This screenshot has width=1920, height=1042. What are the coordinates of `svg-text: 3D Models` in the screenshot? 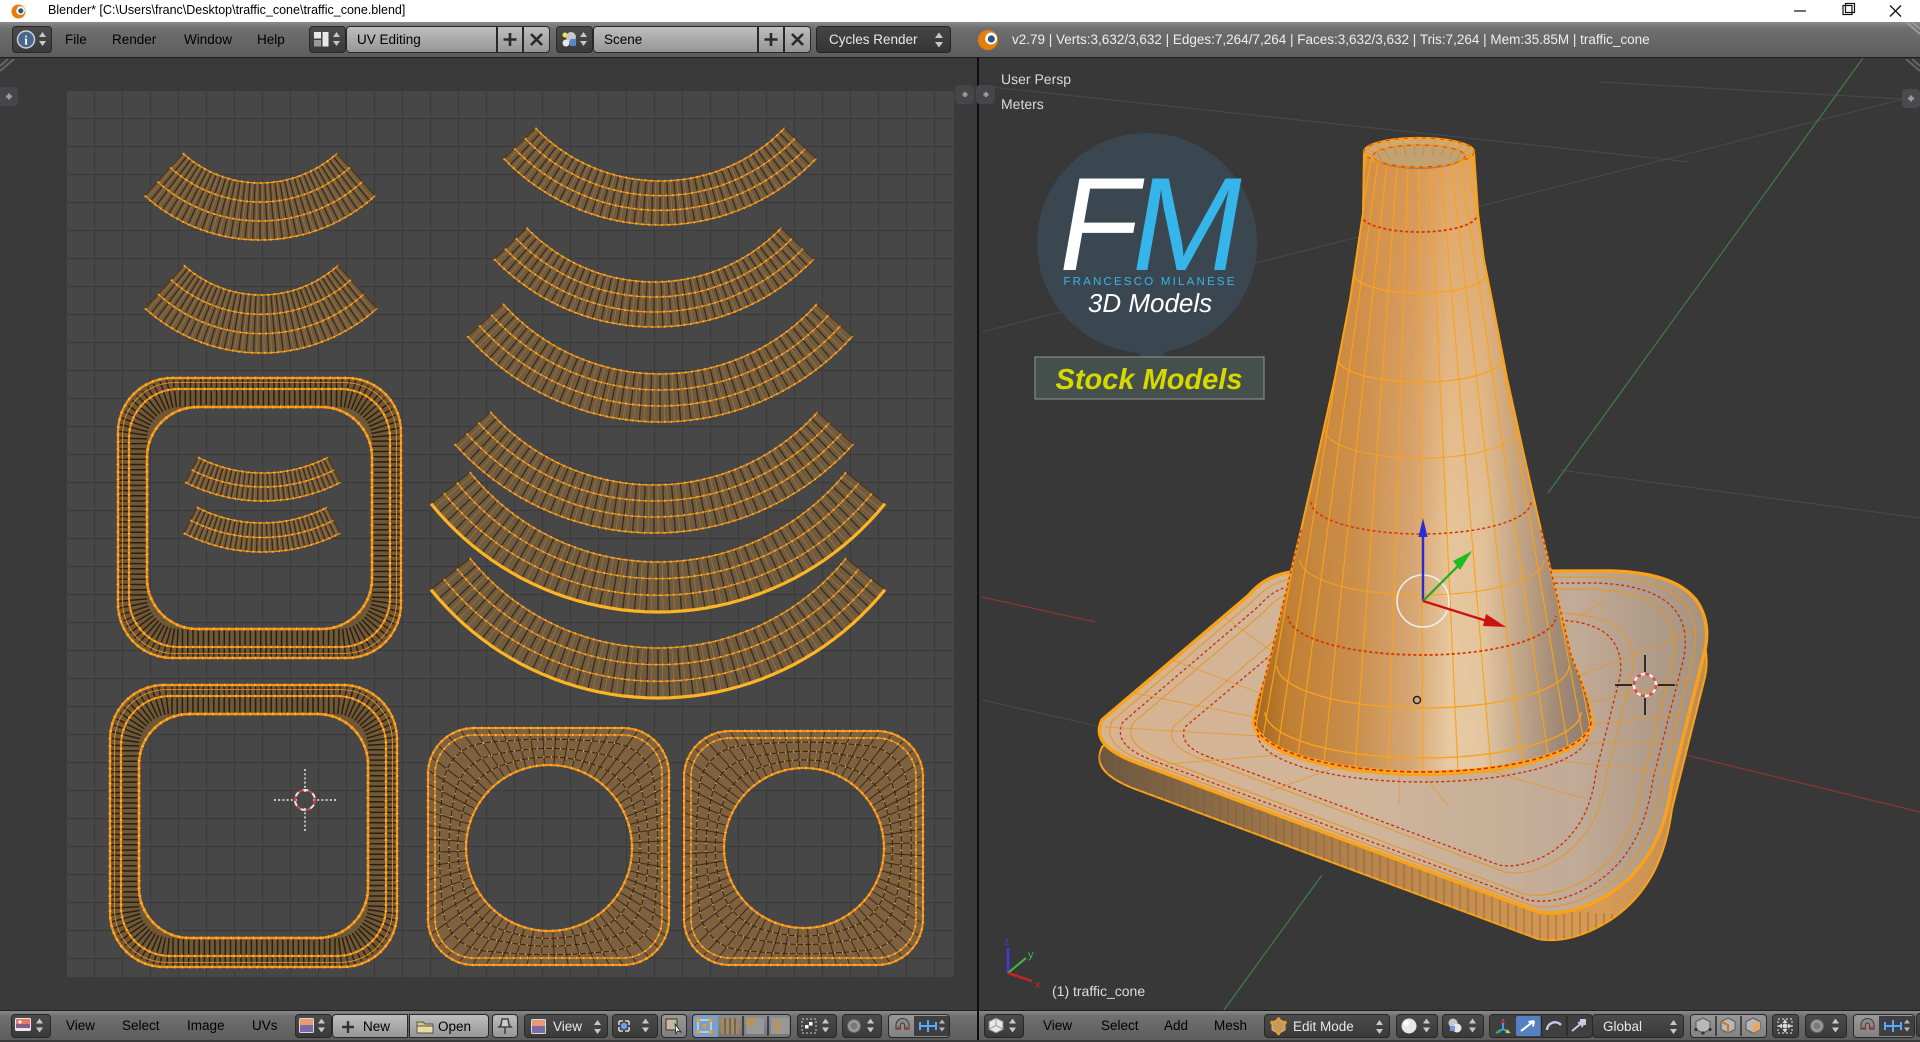 It's located at (1150, 303).